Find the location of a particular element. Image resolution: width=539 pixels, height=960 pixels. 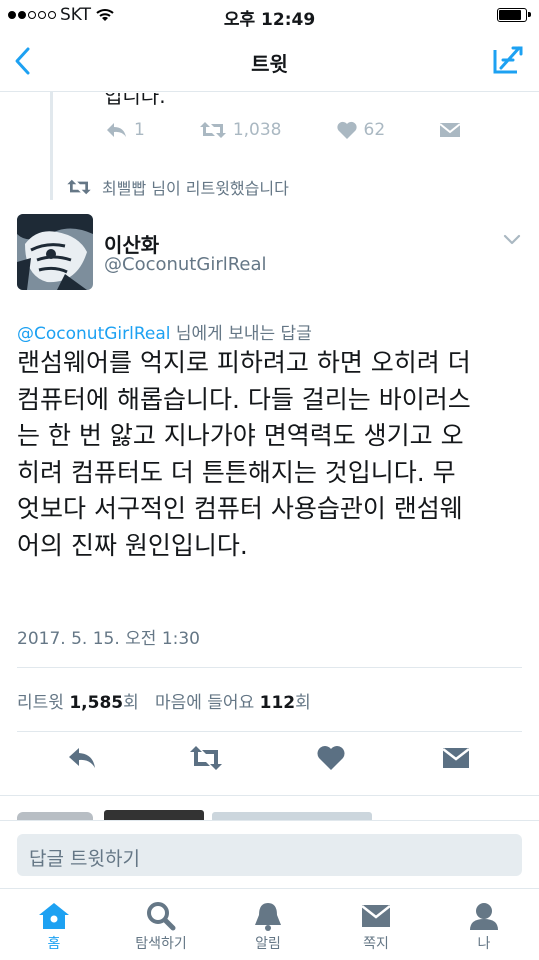

next-tweet-peek is located at coordinates (269, 808).